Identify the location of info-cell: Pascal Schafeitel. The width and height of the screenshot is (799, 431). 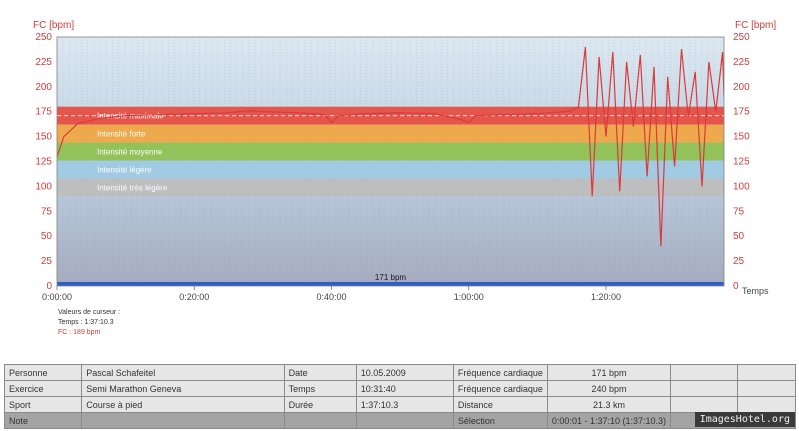
(183, 372).